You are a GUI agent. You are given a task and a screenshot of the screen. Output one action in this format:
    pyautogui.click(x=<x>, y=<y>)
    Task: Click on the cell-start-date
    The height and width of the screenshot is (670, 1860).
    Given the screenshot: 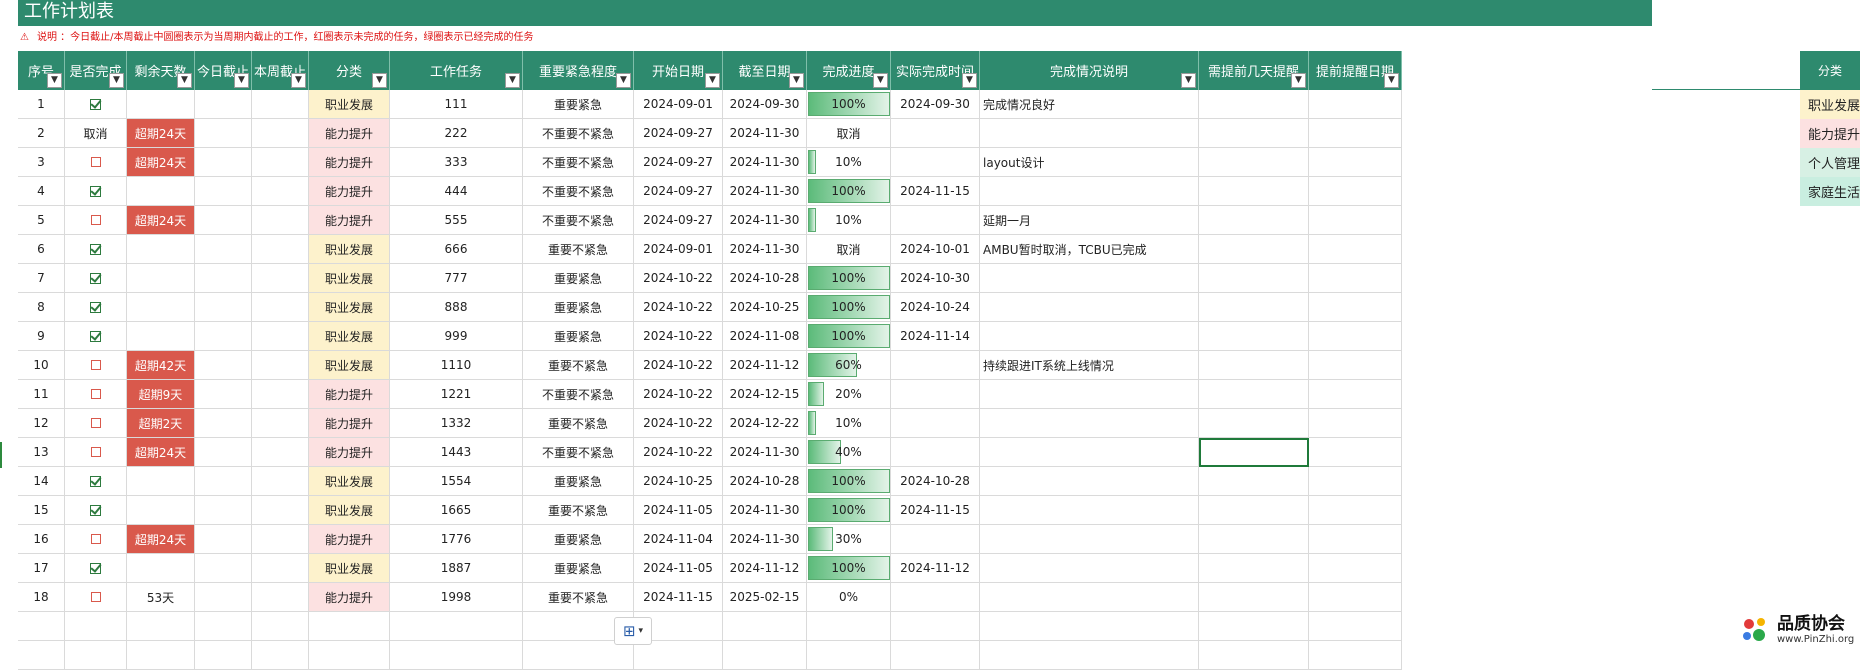 What is the action you would take?
    pyautogui.click(x=678, y=655)
    